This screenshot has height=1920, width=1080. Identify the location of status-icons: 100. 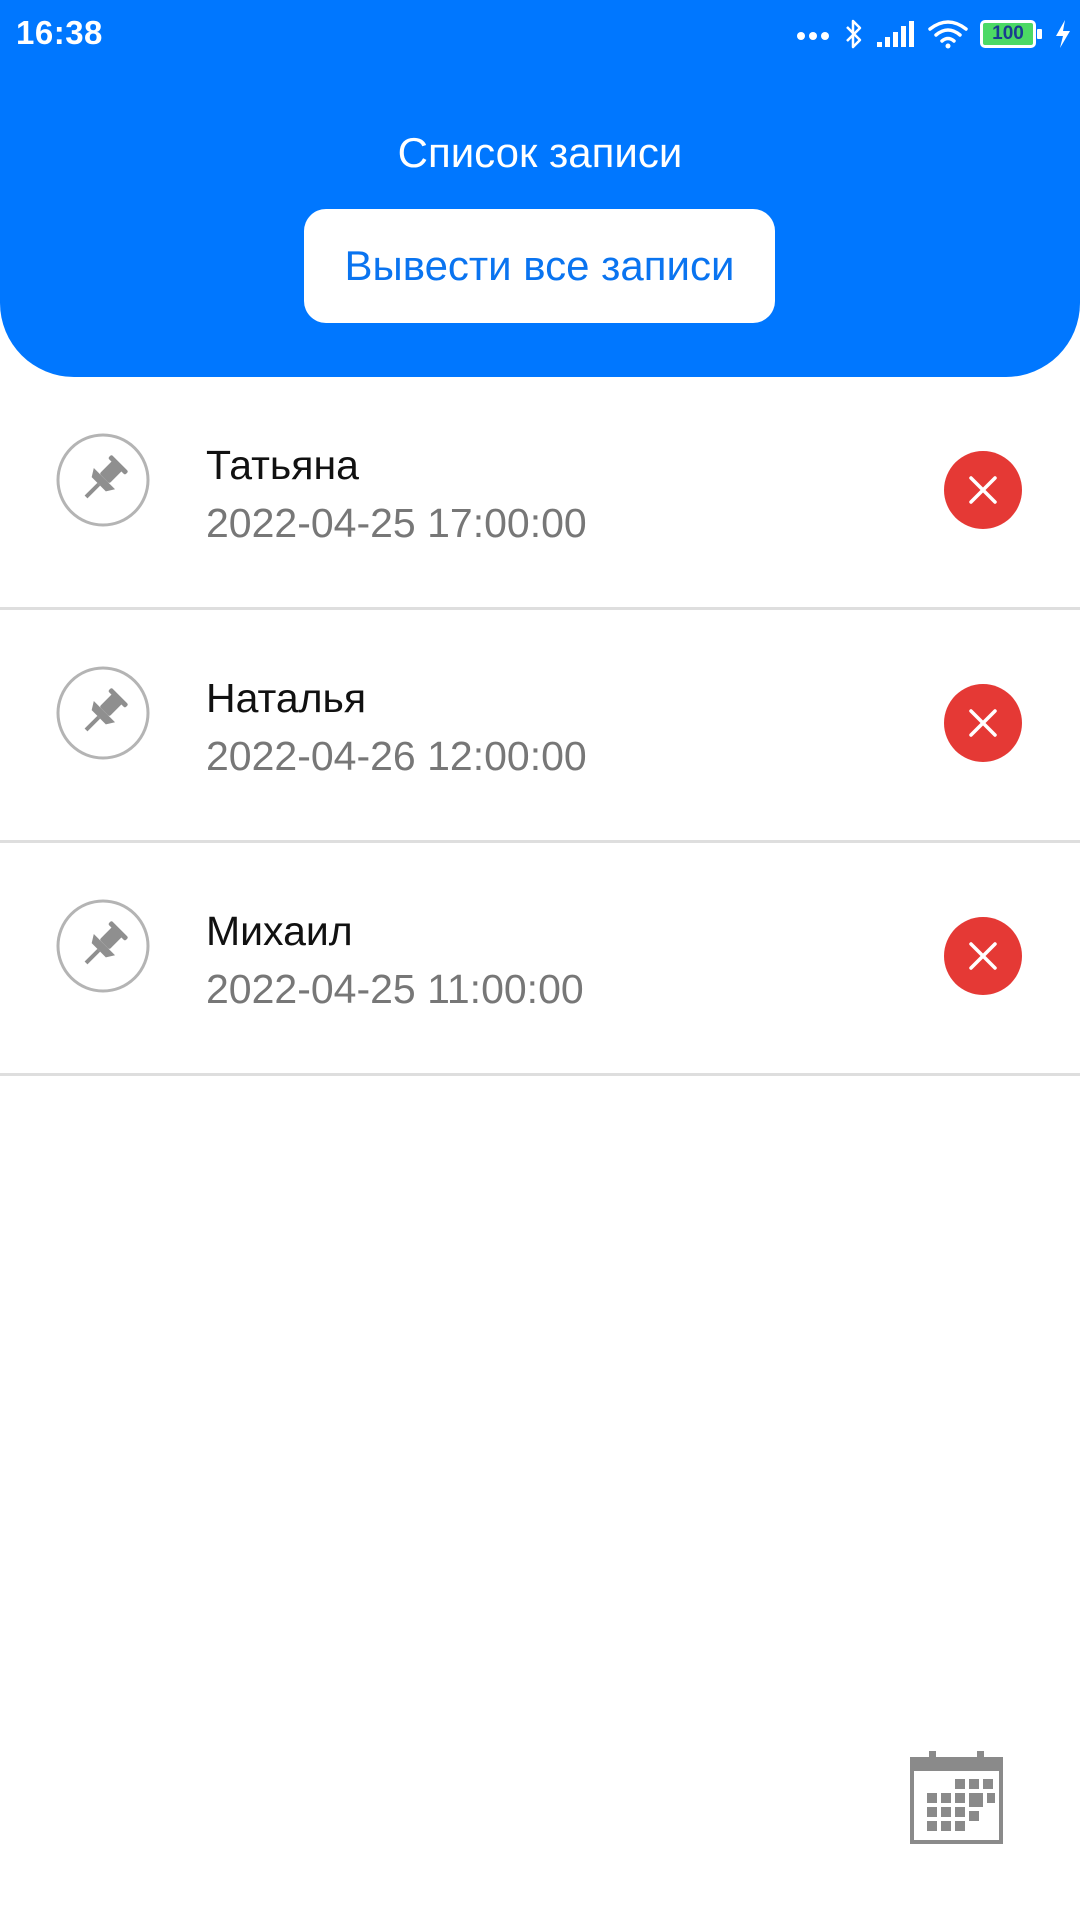
(934, 34).